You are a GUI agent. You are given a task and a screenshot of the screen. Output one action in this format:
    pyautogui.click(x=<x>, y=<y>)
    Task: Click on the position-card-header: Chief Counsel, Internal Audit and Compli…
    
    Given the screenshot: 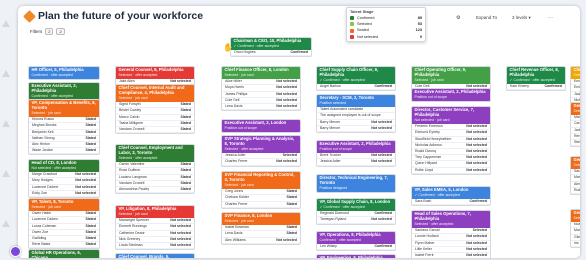 What is the action you would take?
    pyautogui.click(x=155, y=94)
    